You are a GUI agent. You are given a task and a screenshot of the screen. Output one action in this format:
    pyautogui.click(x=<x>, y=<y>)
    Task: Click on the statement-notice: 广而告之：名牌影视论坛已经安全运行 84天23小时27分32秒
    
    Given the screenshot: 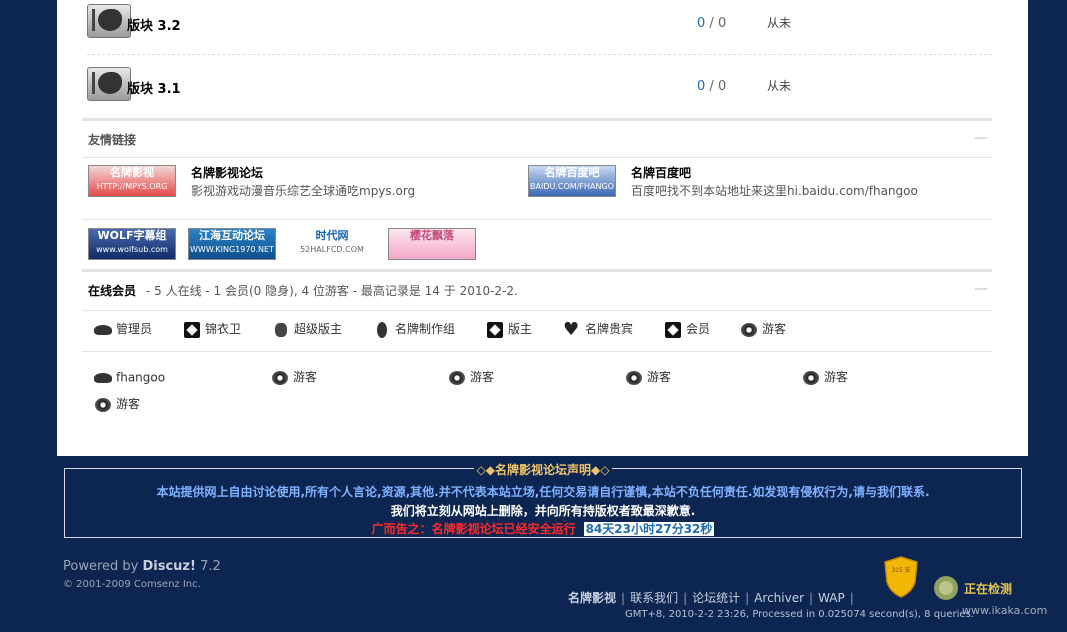 What is the action you would take?
    pyautogui.click(x=543, y=528)
    